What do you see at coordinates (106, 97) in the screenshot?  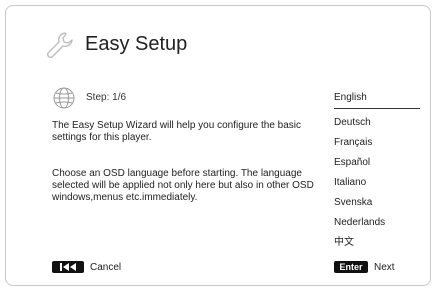 I see `step-label: Step: 1/6` at bounding box center [106, 97].